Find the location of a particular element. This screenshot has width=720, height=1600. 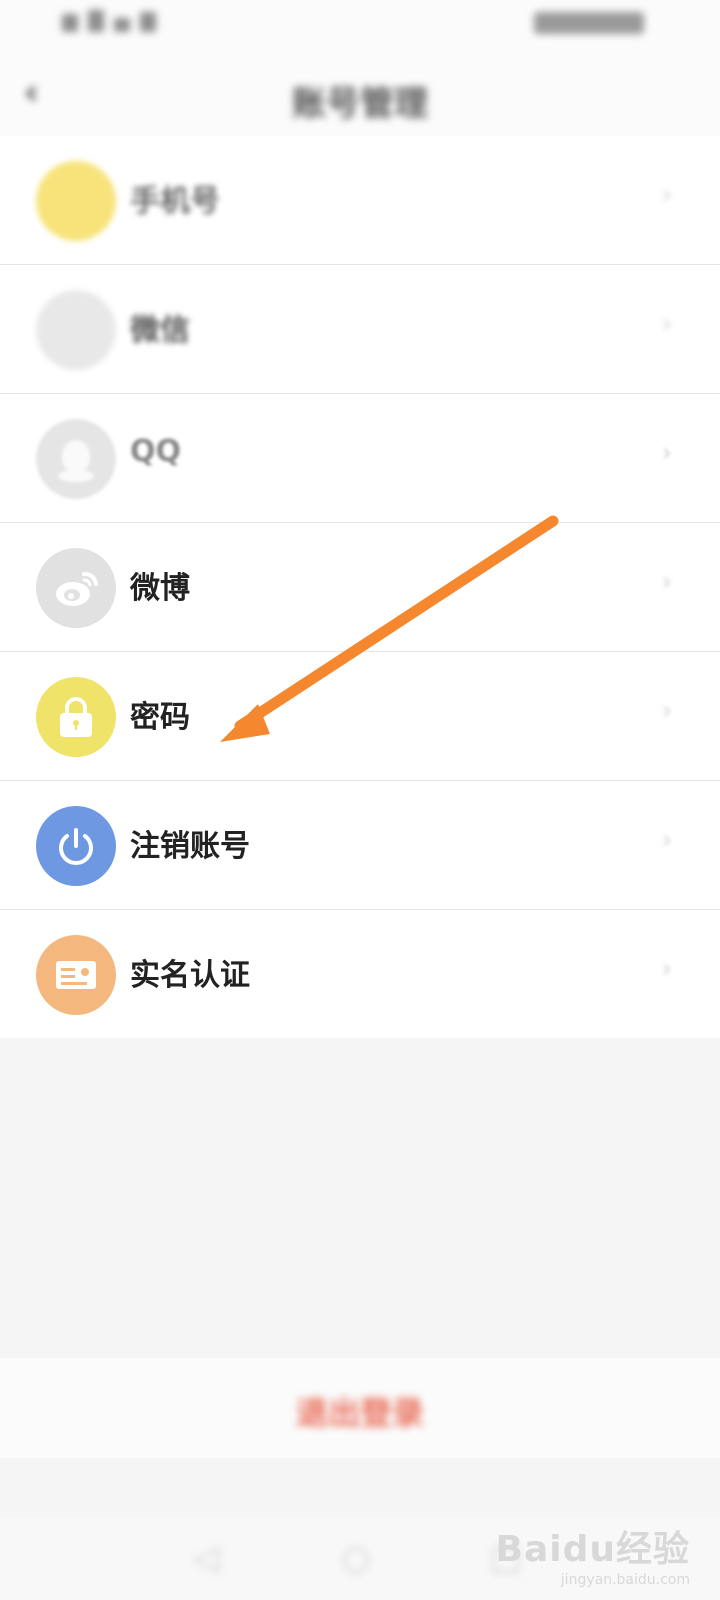

watermark-url: jingyan.baidu.com is located at coordinates (625, 1580).